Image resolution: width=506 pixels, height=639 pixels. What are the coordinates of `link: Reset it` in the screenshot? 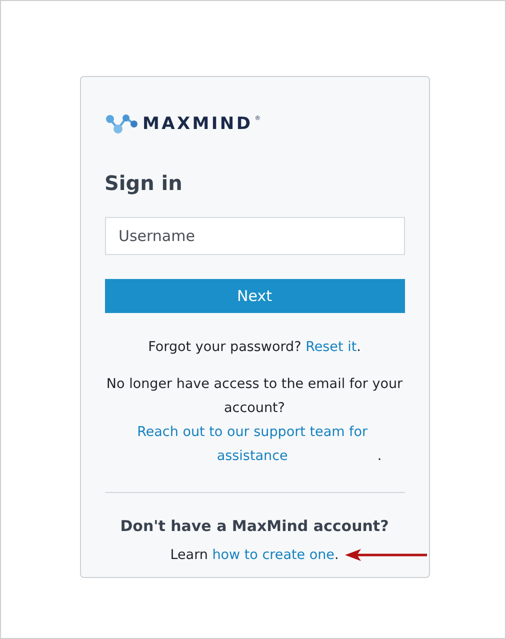 It's located at (331, 347).